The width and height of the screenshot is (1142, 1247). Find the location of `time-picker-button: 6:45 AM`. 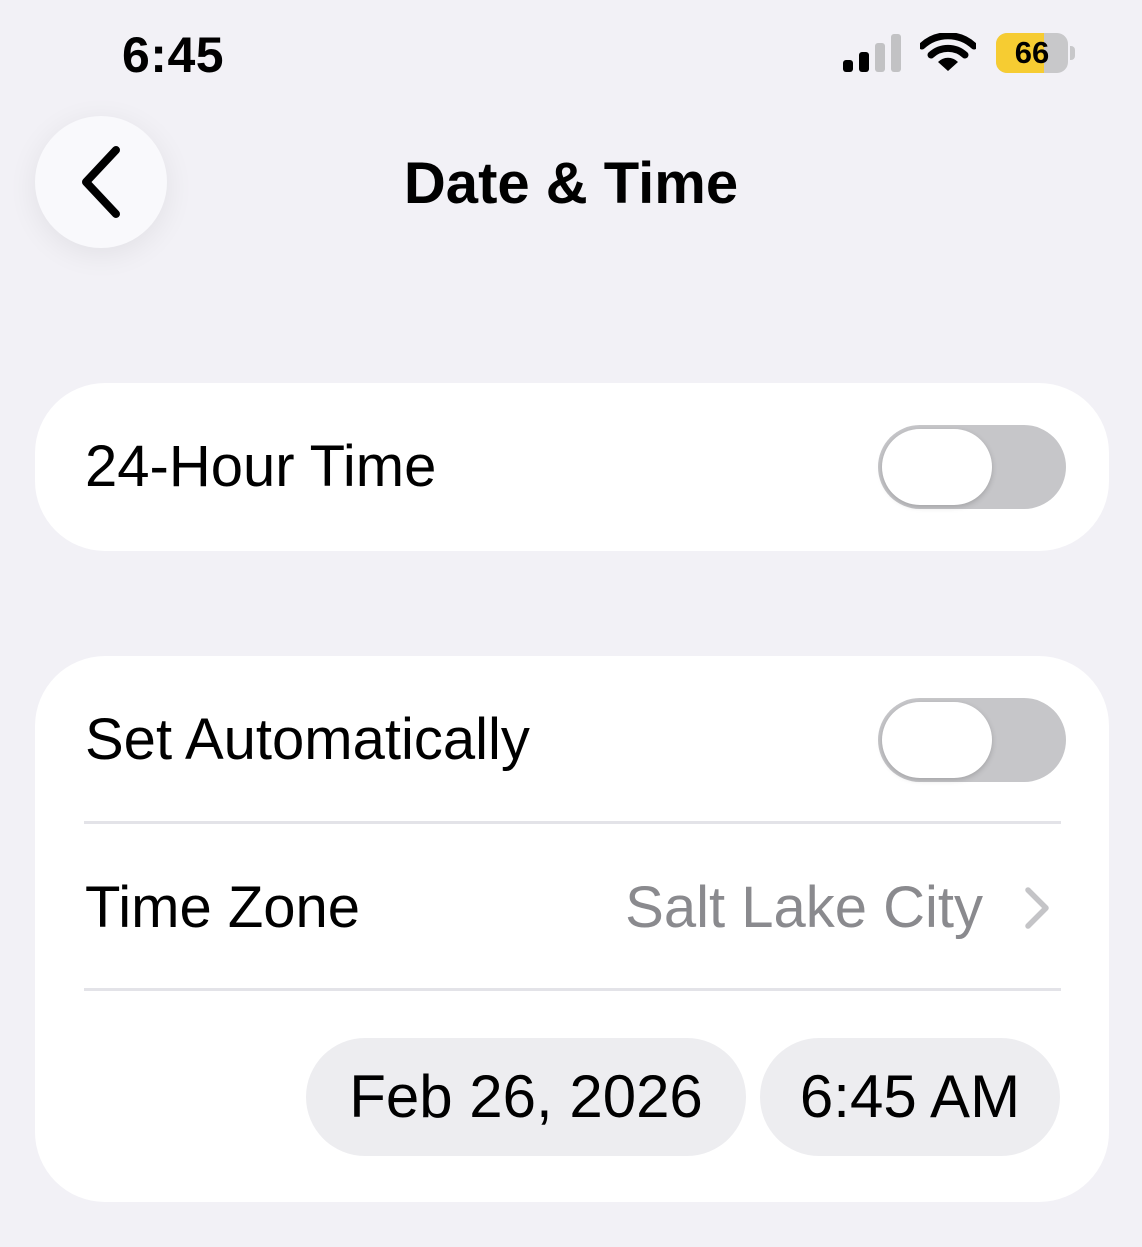

time-picker-button: 6:45 AM is located at coordinates (910, 1097).